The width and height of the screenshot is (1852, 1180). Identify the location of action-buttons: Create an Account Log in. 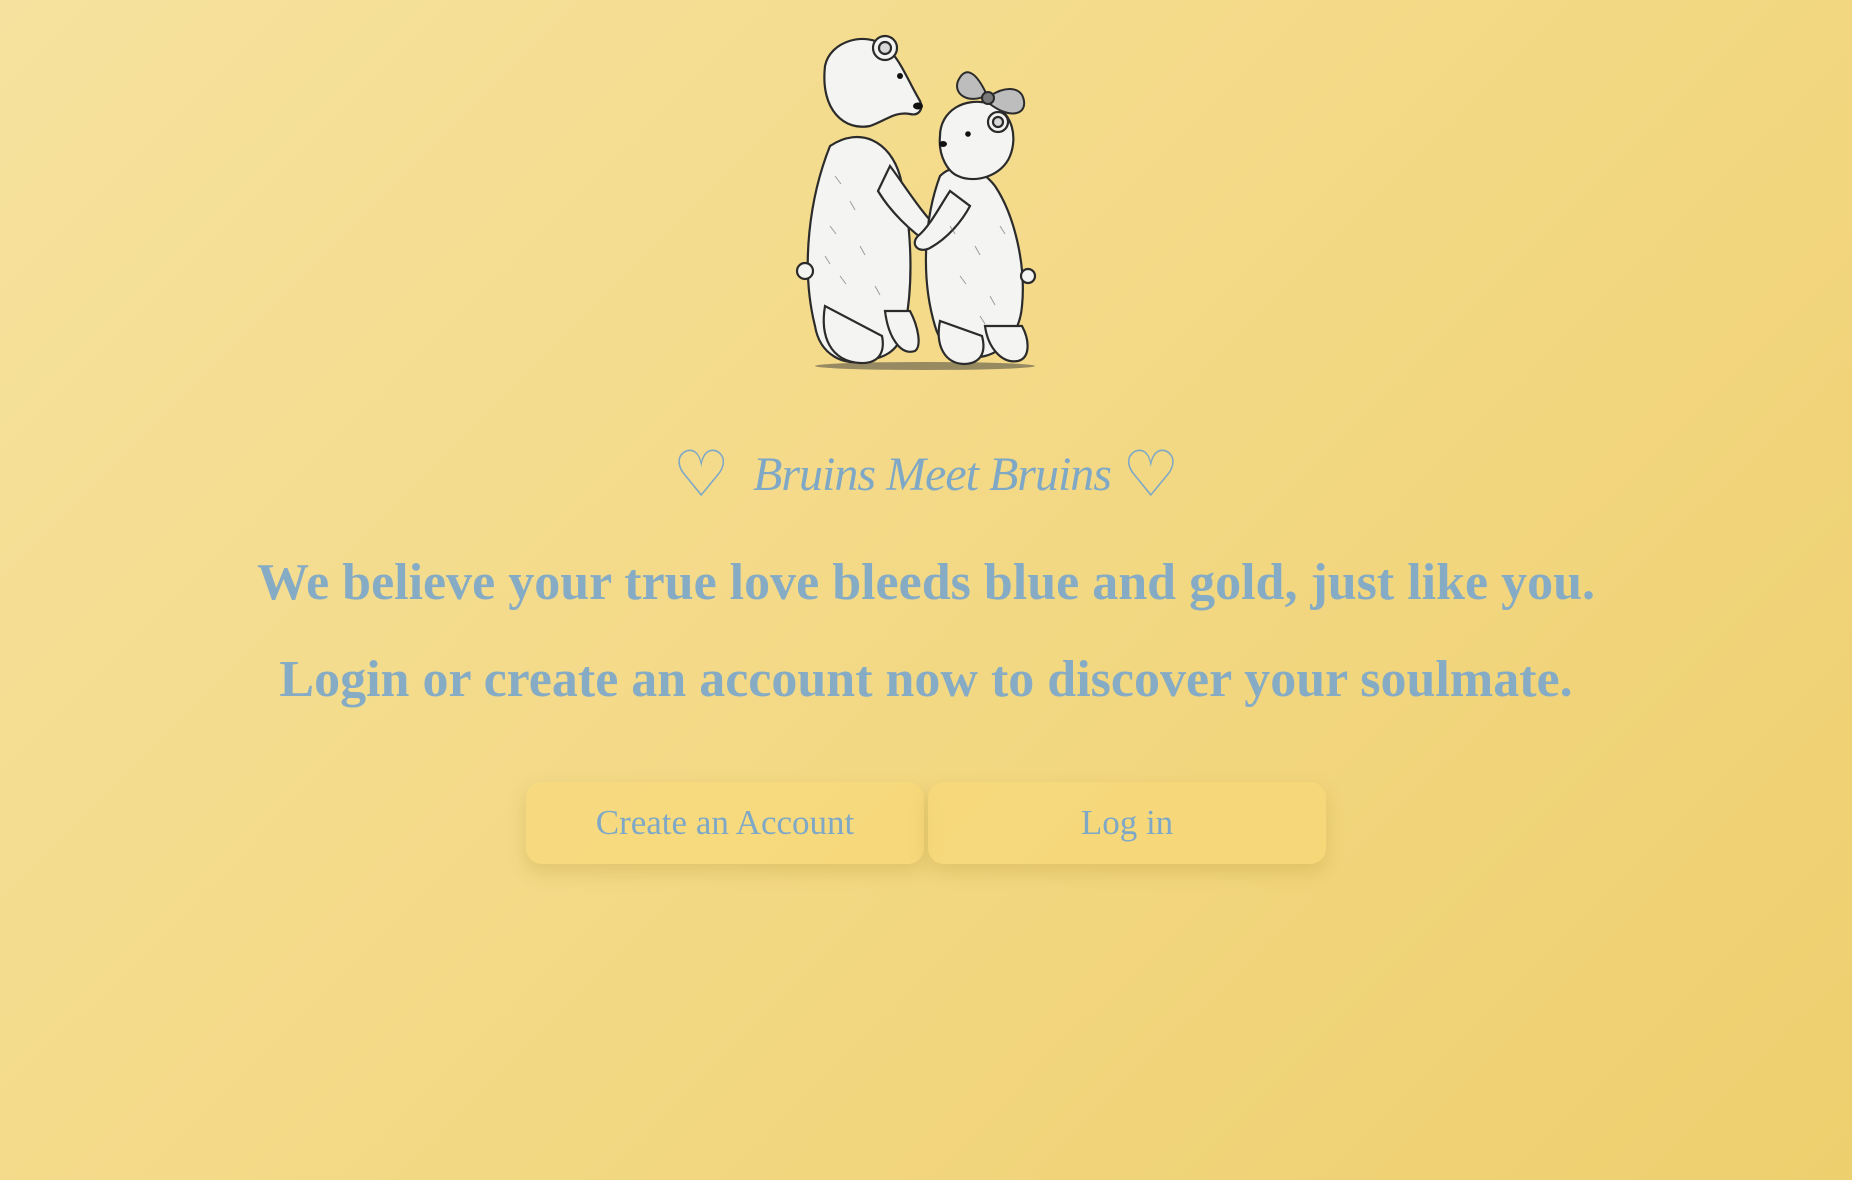
(926, 823).